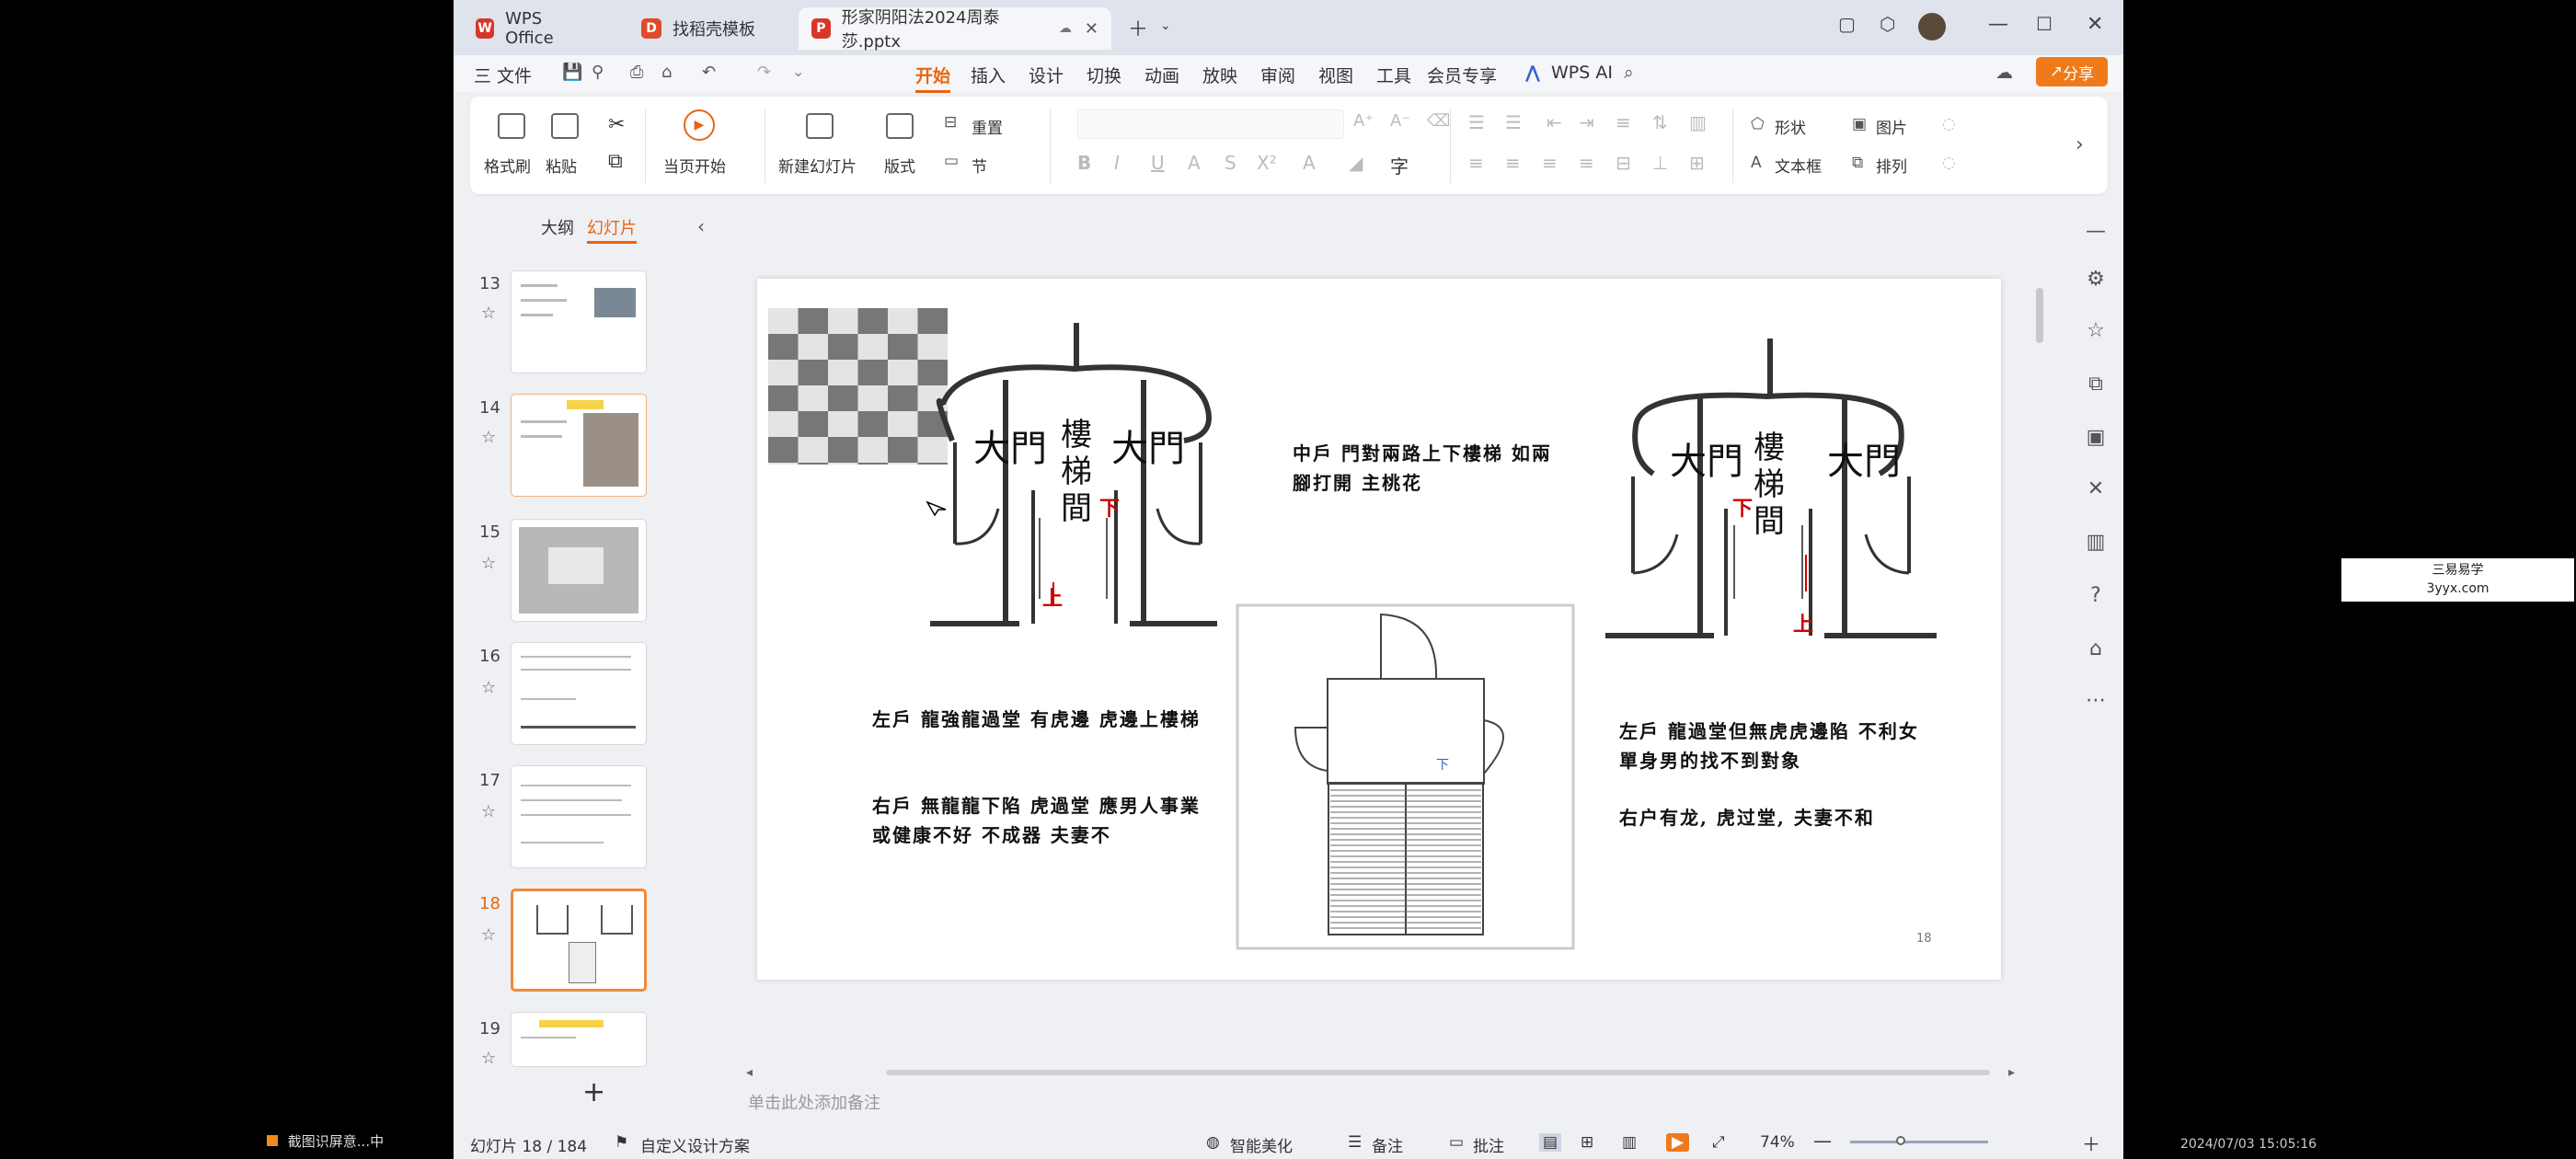  What do you see at coordinates (2096, 489) in the screenshot?
I see `tools-icon: ✕` at bounding box center [2096, 489].